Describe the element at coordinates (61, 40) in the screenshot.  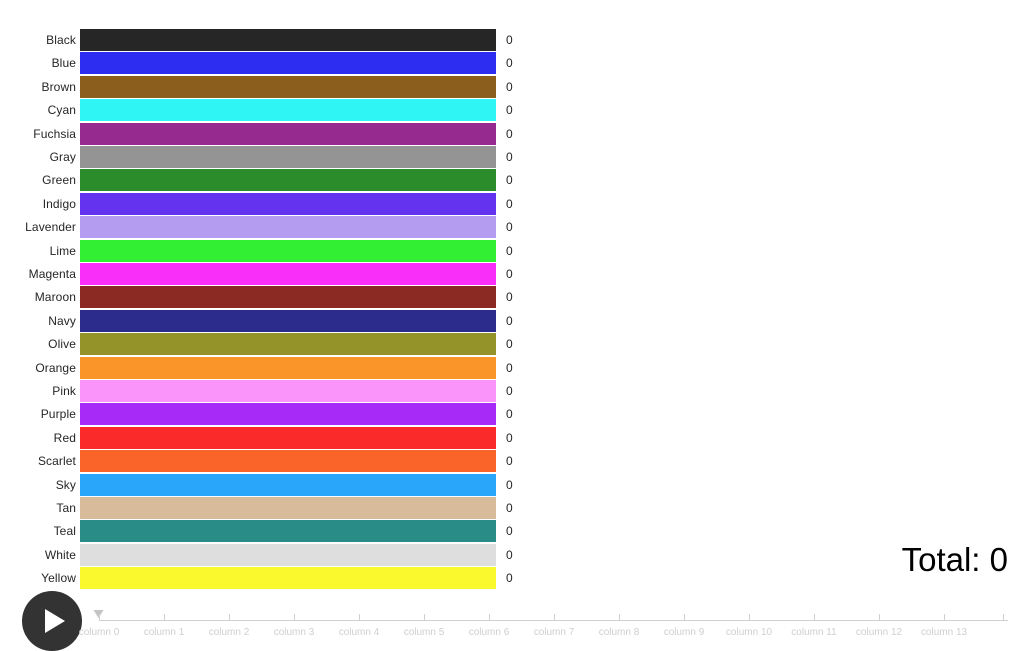
I see `bar-category-label: Black` at that location.